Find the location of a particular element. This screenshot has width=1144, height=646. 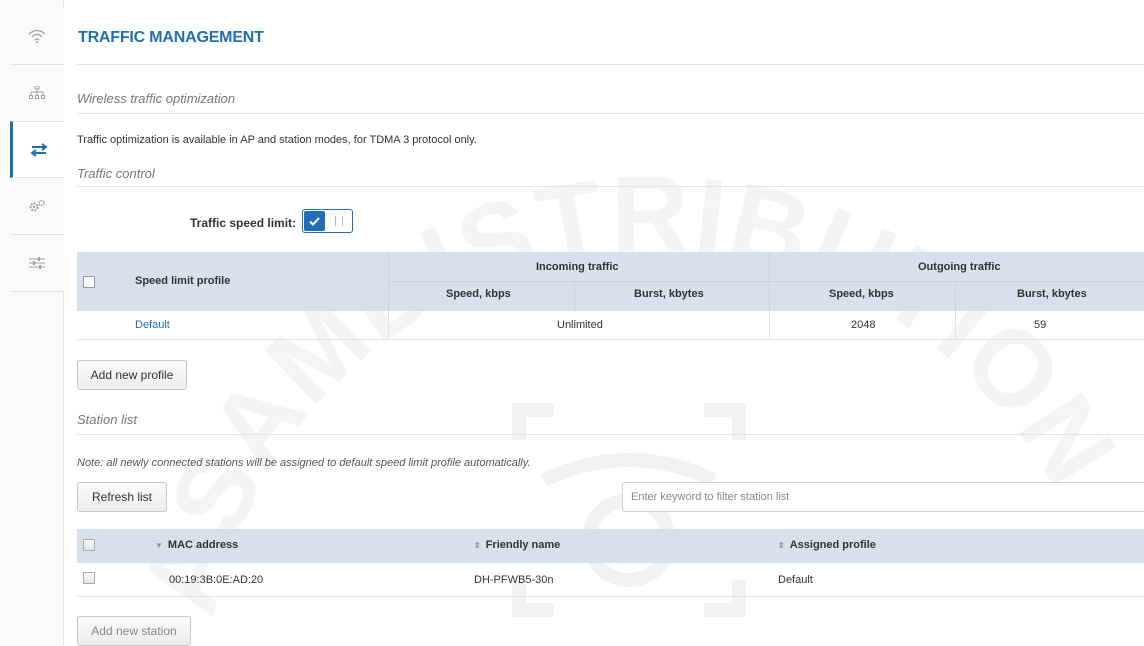

out-speed-value: 2048 is located at coordinates (863, 325).